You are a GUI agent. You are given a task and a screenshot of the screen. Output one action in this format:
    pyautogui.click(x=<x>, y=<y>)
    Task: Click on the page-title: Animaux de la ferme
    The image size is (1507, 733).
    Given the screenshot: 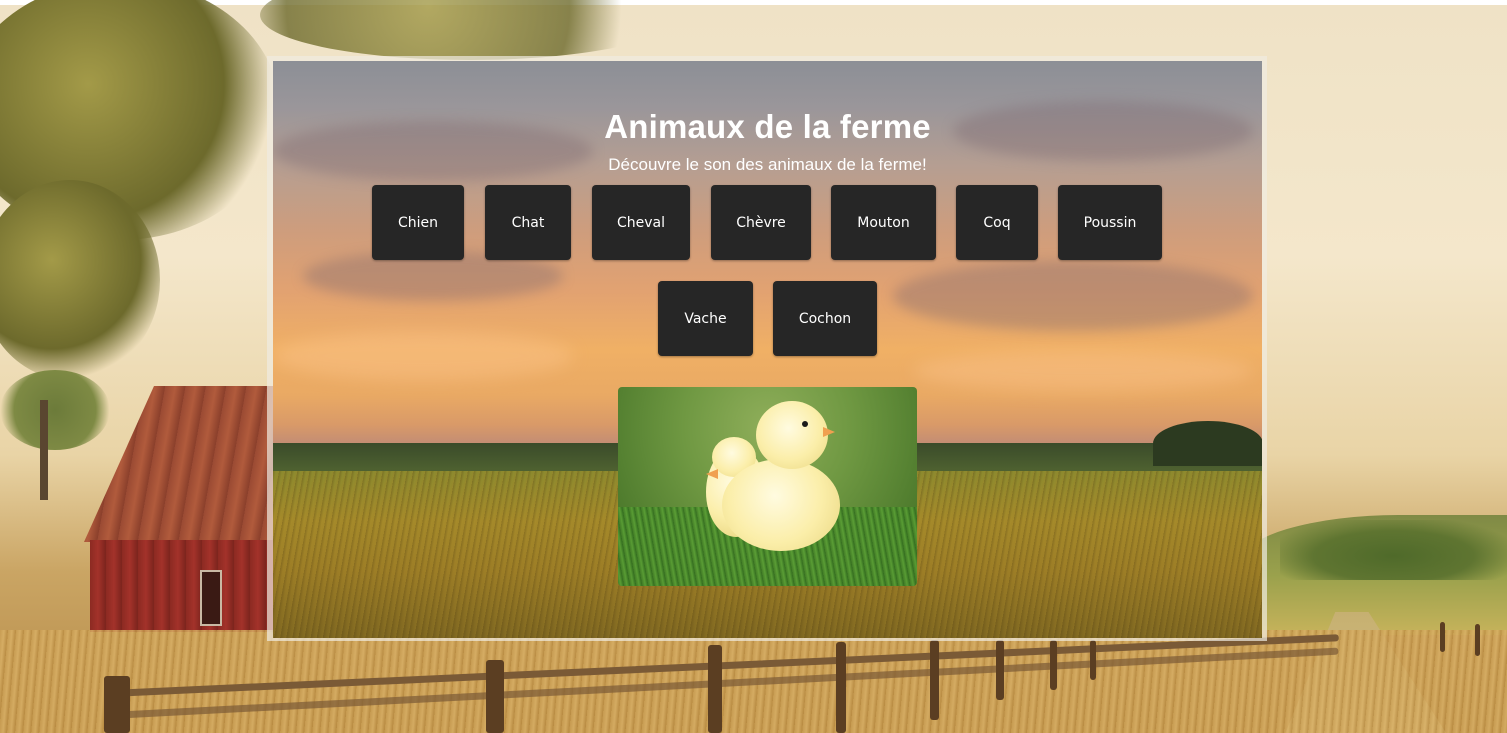 What is the action you would take?
    pyautogui.click(x=767, y=126)
    